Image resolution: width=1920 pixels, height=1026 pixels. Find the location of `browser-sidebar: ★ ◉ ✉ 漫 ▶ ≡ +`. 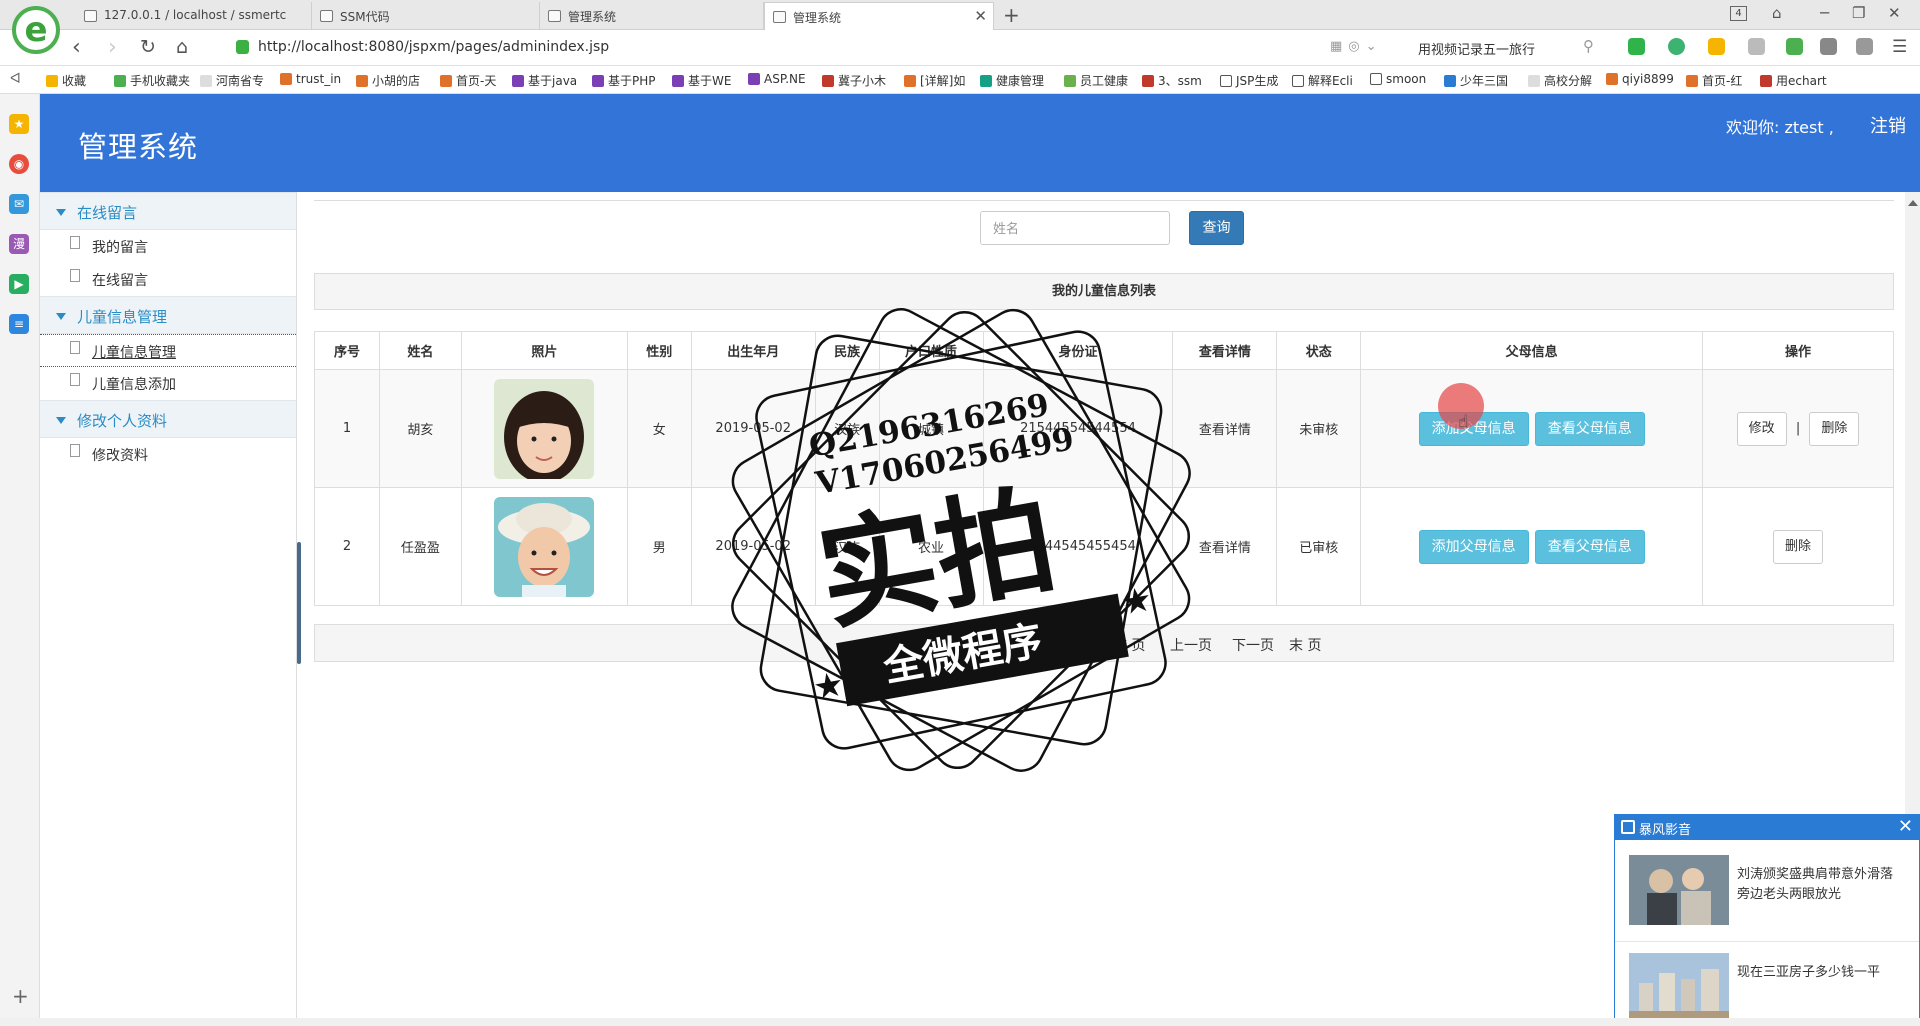

browser-sidebar: ★ ◉ ✉ 漫 ▶ ≡ + is located at coordinates (20, 560).